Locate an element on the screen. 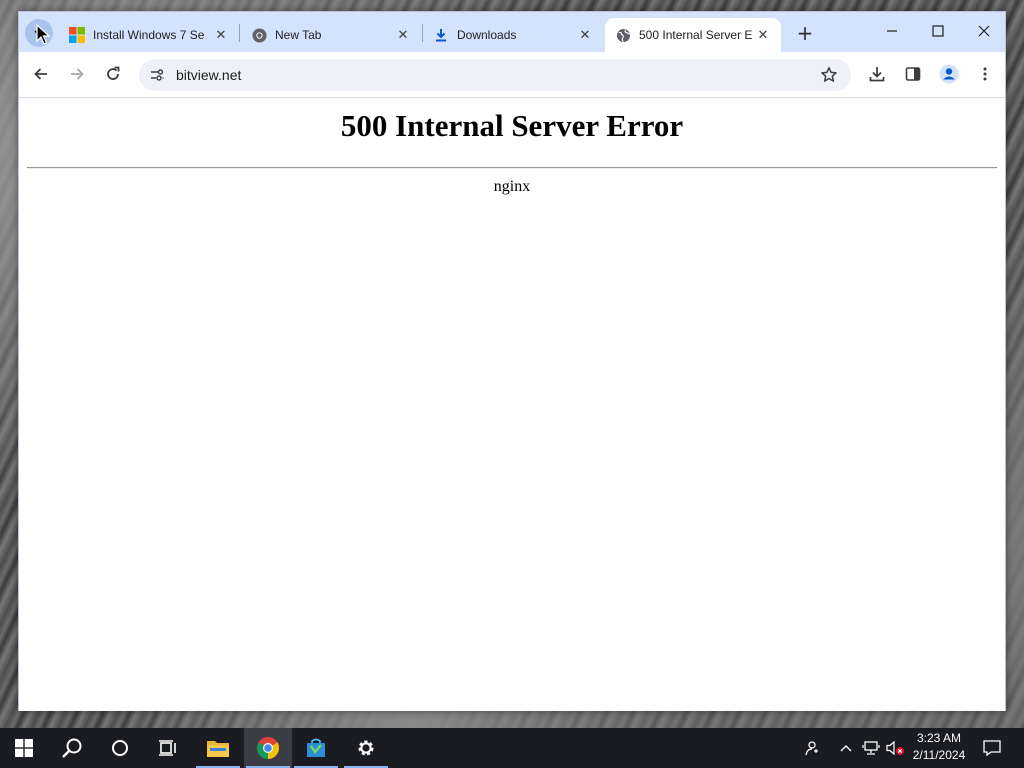  task-view-icon is located at coordinates (167, 748).